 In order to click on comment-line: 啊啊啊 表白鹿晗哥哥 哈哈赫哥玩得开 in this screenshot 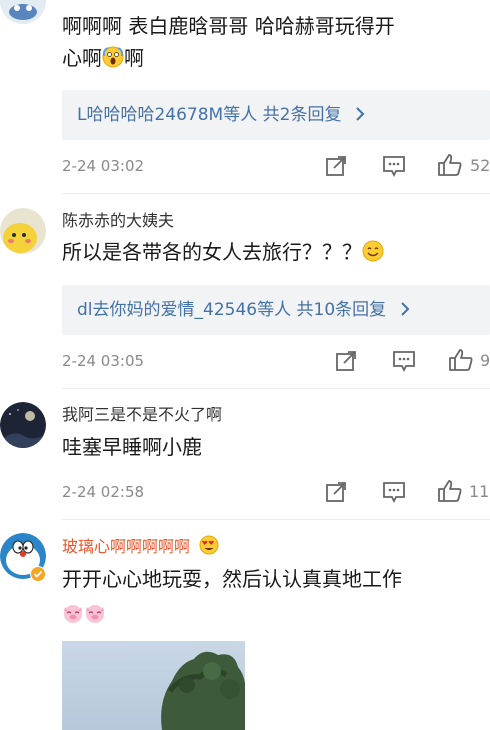, I will do `click(228, 26)`.